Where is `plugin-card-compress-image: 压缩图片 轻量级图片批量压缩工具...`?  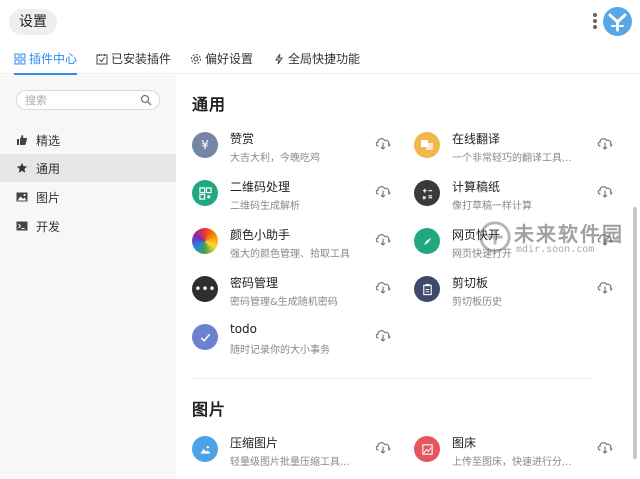
plugin-card-compress-image: 压缩图片 轻量级图片批量压缩工具... is located at coordinates (298, 452).